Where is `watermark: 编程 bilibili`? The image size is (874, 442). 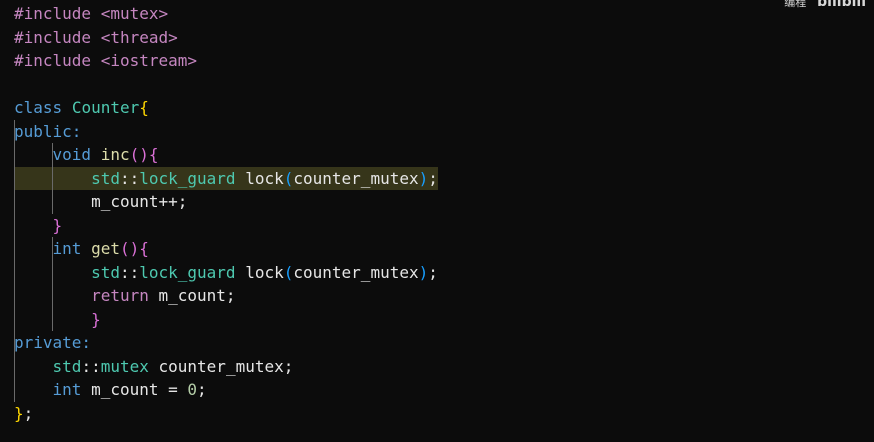 watermark: 编程 bilibili is located at coordinates (825, 5).